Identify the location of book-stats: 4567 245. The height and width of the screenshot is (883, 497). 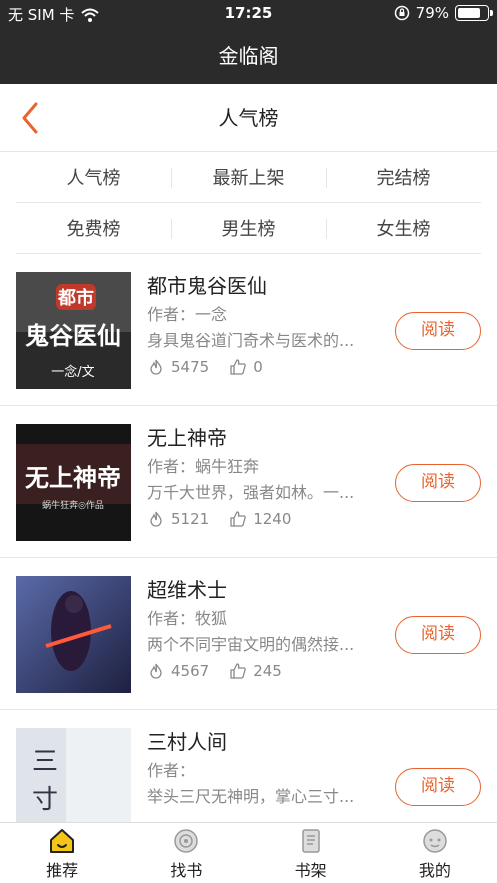
(264, 671).